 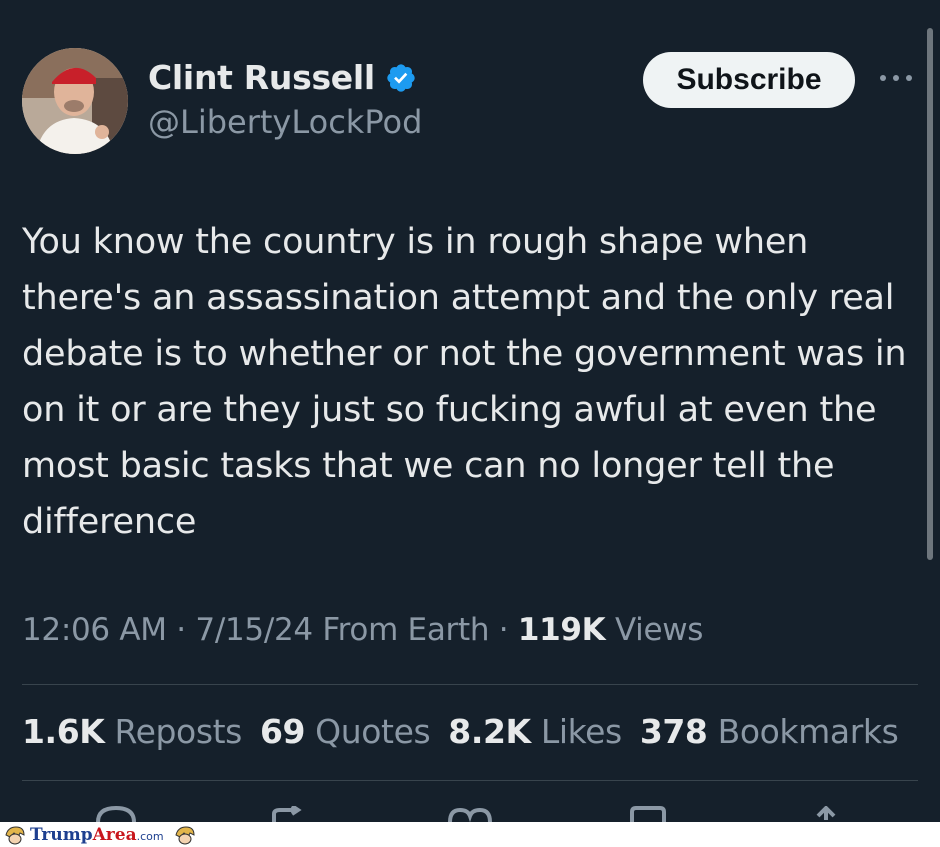 I want to click on subscribe-button: Subscribe, so click(x=749, y=80).